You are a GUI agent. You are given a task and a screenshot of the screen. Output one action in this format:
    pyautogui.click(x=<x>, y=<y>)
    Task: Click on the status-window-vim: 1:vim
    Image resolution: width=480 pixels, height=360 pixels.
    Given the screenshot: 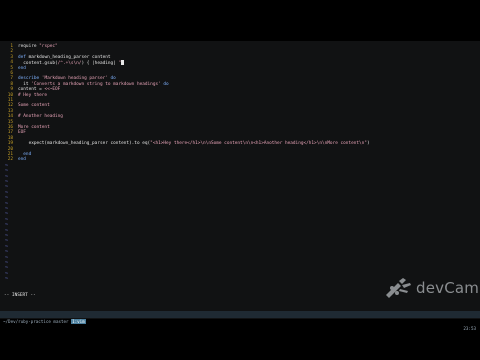 What is the action you would take?
    pyautogui.click(x=78, y=321)
    